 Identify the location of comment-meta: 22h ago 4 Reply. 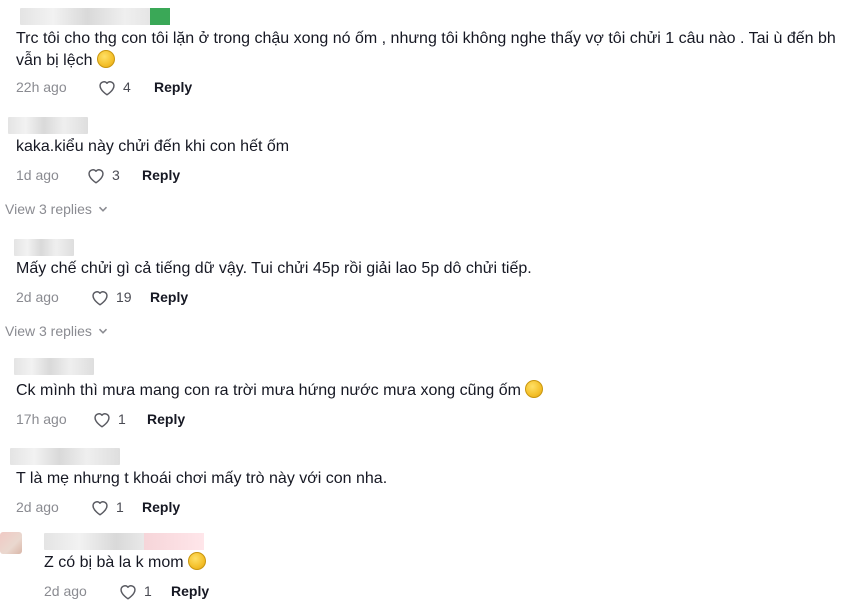
(166, 87).